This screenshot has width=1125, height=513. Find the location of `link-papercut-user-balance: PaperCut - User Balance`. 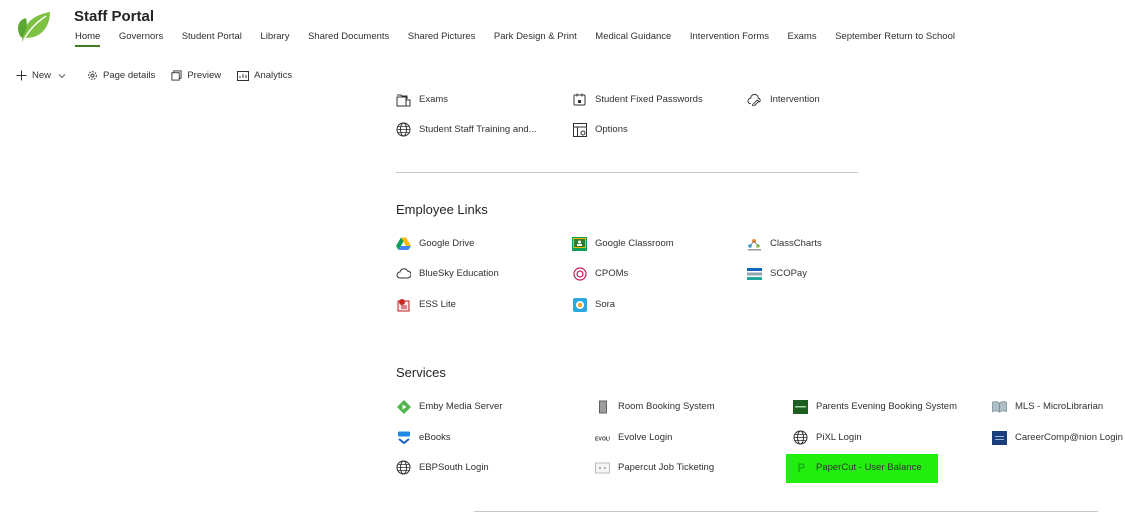

link-papercut-user-balance: PaperCut - User Balance is located at coordinates (857, 467).